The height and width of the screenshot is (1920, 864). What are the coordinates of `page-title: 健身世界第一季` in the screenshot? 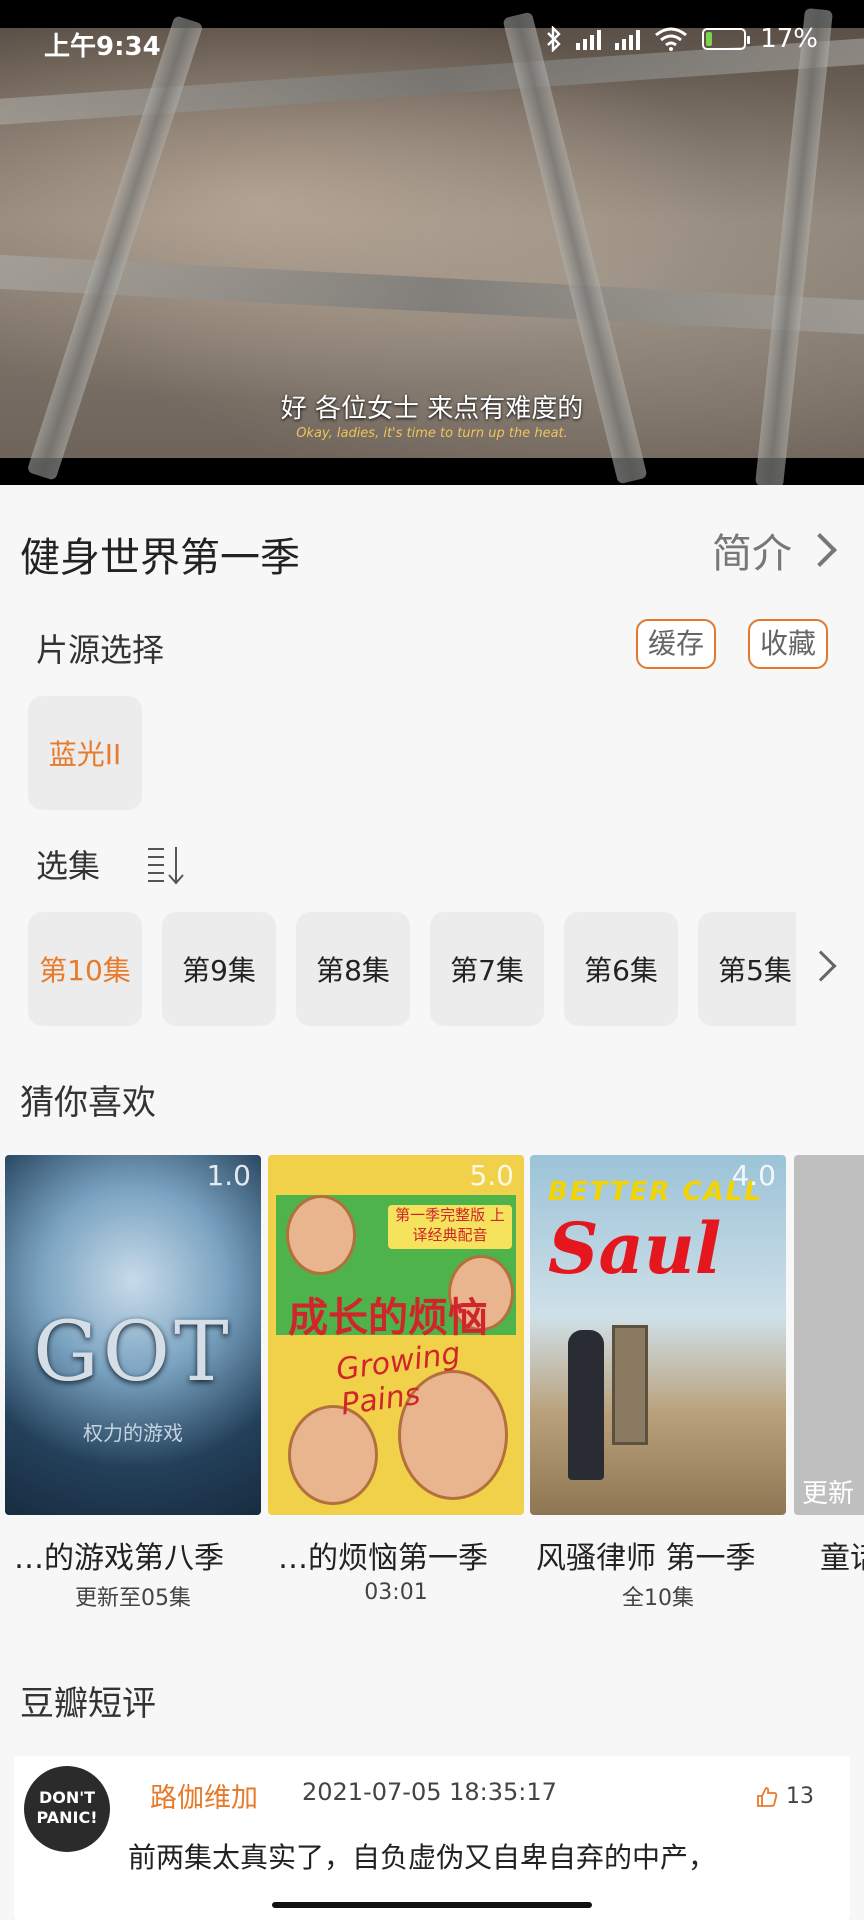 It's located at (160, 558).